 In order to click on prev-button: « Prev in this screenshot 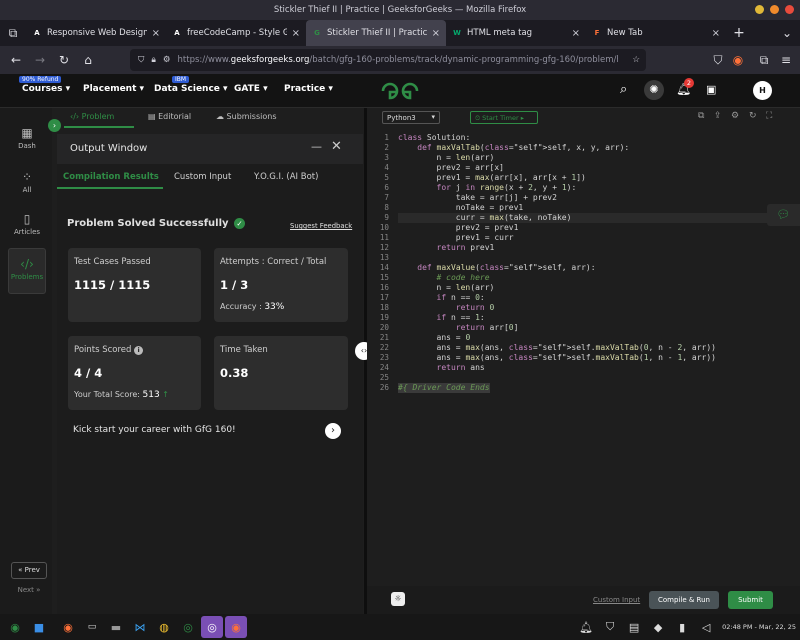, I will do `click(29, 570)`.